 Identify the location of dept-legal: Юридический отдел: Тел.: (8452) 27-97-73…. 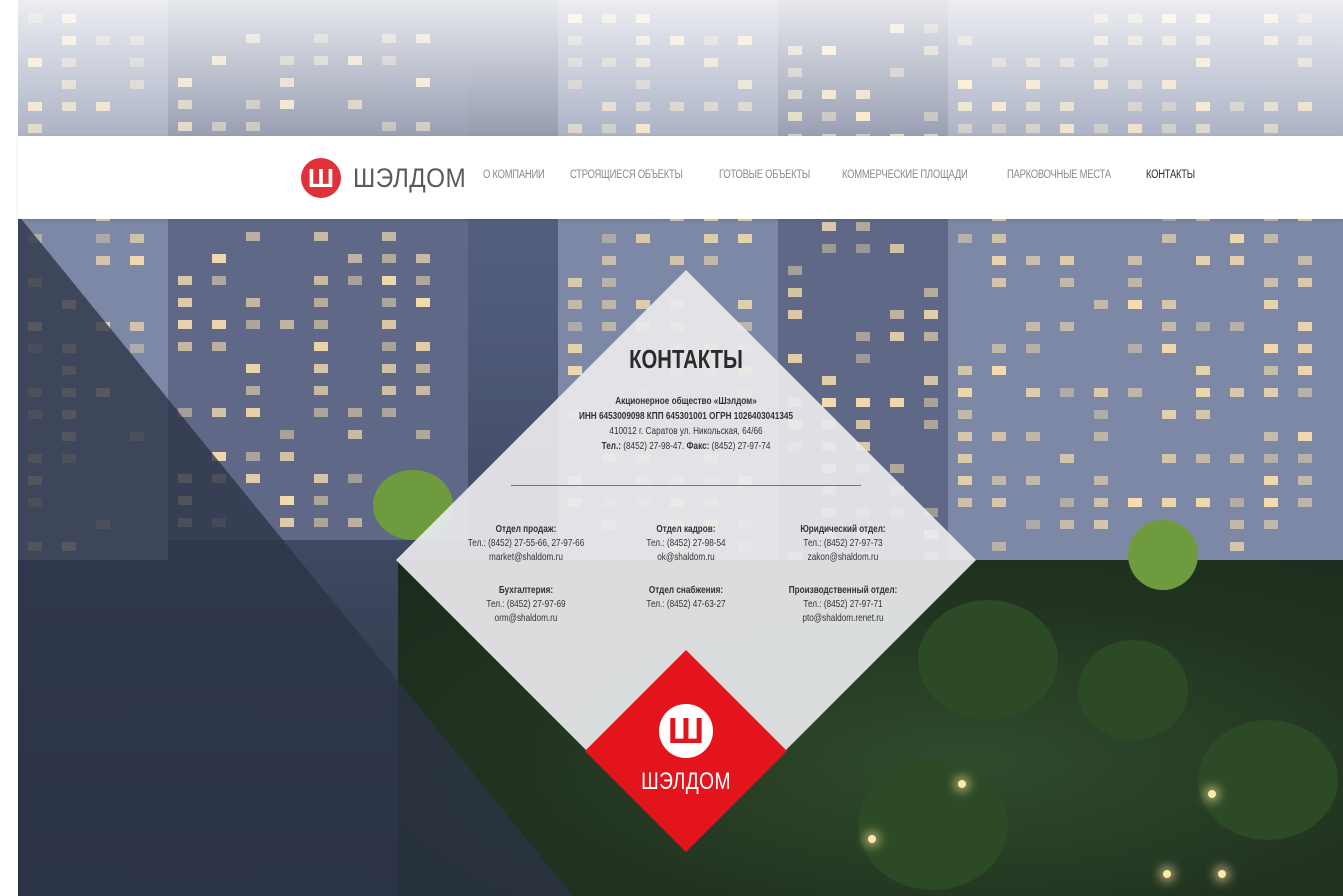
(843, 543).